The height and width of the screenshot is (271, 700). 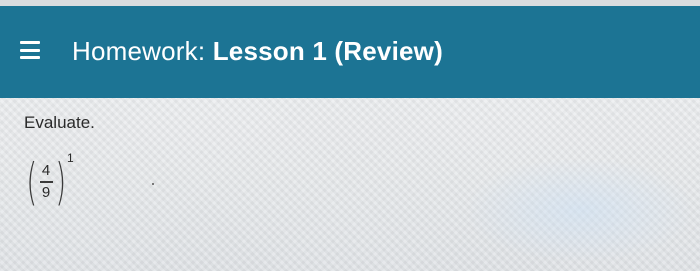 What do you see at coordinates (32, 182) in the screenshot?
I see `left-parenthesis: (` at bounding box center [32, 182].